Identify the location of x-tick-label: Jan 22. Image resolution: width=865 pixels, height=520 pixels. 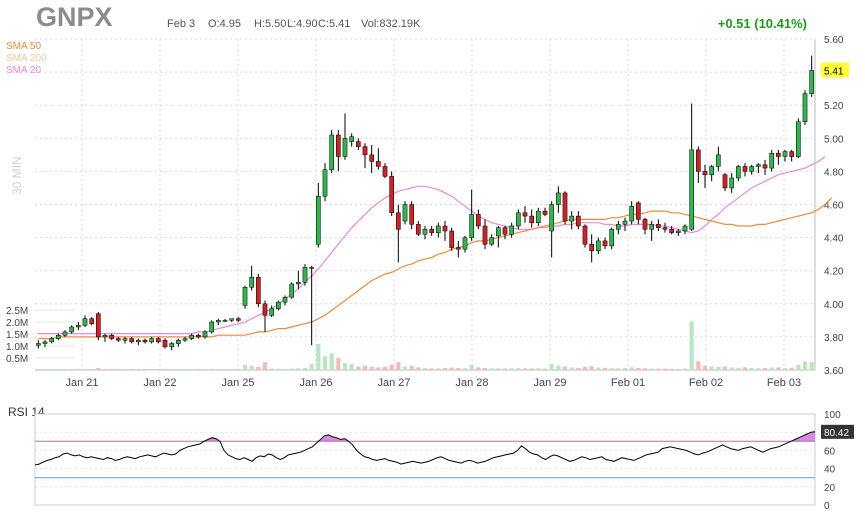
(159, 383).